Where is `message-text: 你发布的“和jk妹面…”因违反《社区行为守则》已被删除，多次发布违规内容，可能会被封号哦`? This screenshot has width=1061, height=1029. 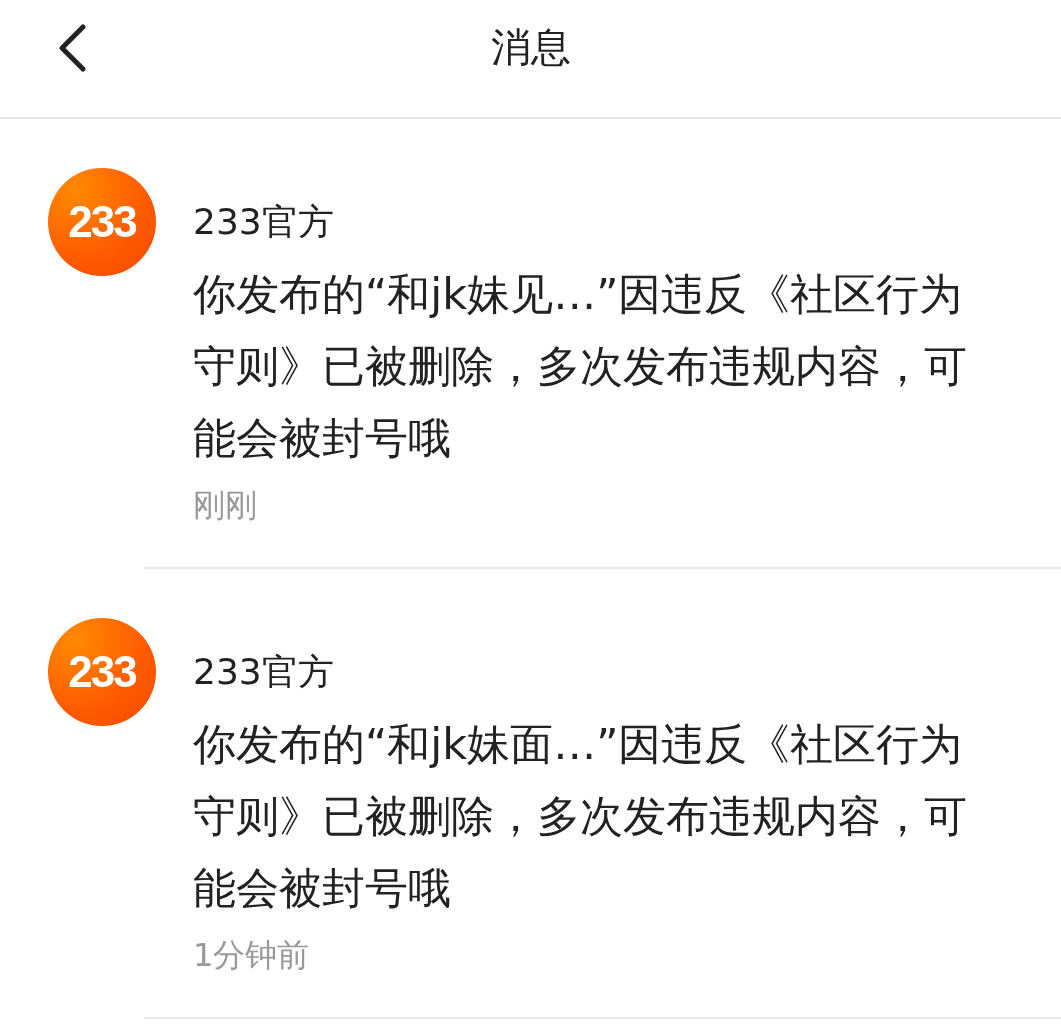
message-text: 你发布的“和jk妹面…”因违反《社区行为守则》已被删除，多次发布违规内容，可能会被封号哦 is located at coordinates (580, 816).